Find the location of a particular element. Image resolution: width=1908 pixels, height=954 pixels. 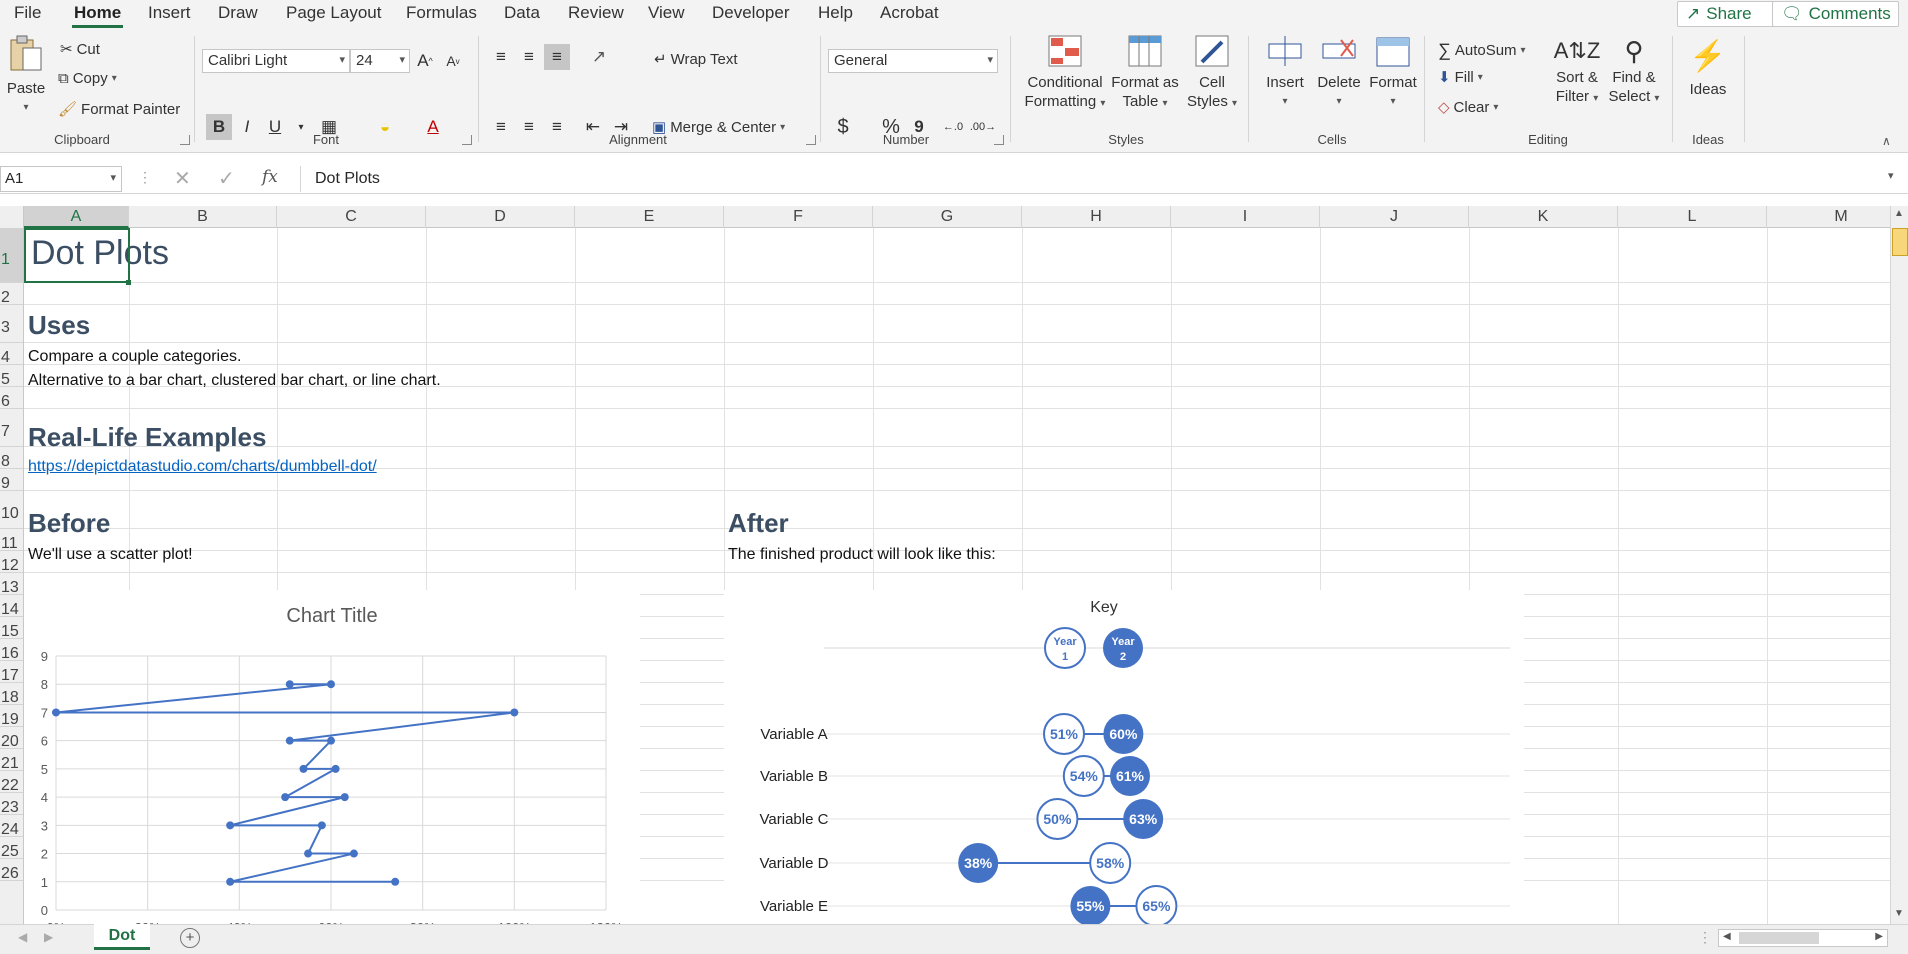

clear-button: ◇ Clear ▾ is located at coordinates (1468, 107).